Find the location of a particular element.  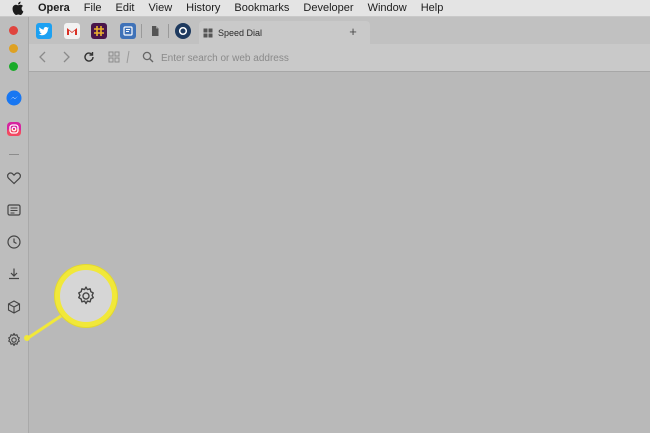

callout-dot is located at coordinates (27, 338).